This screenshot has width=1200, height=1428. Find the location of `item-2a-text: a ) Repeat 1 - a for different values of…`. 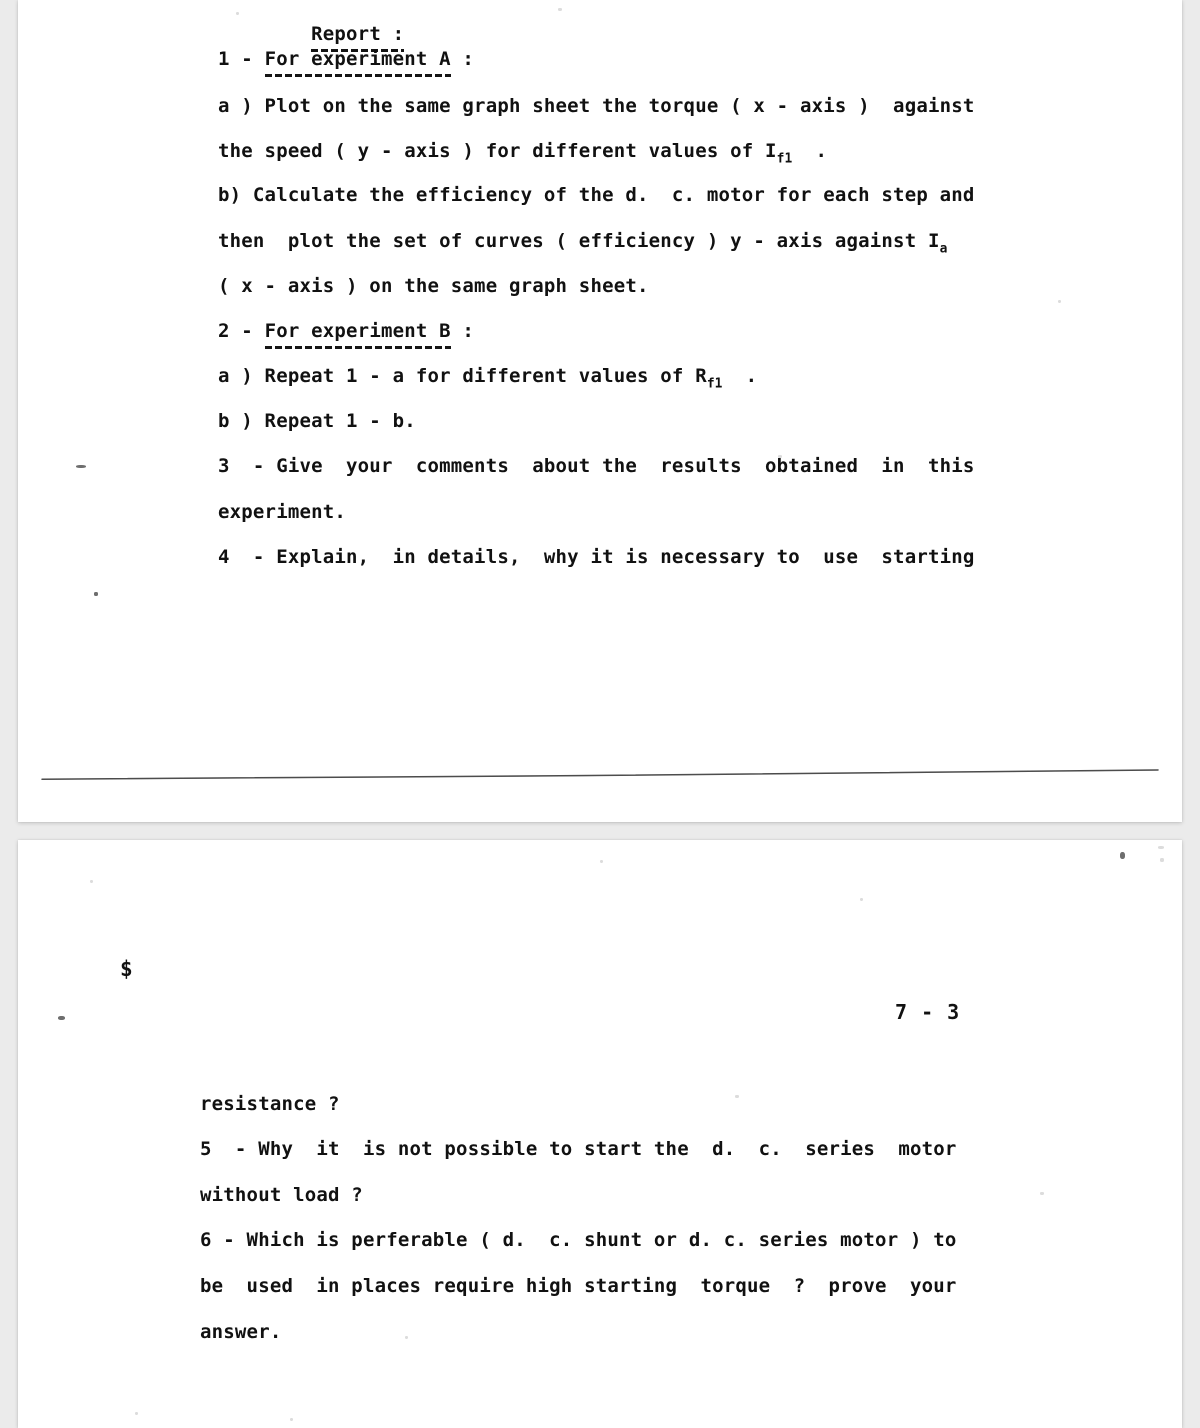

item-2a-text: a ) Repeat 1 - a for different values of… is located at coordinates (462, 376).